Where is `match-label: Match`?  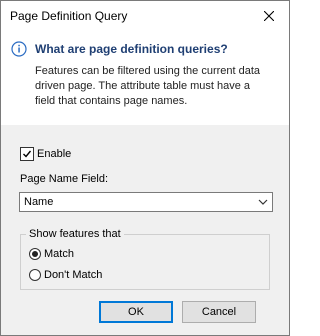 match-label: Match is located at coordinates (59, 254).